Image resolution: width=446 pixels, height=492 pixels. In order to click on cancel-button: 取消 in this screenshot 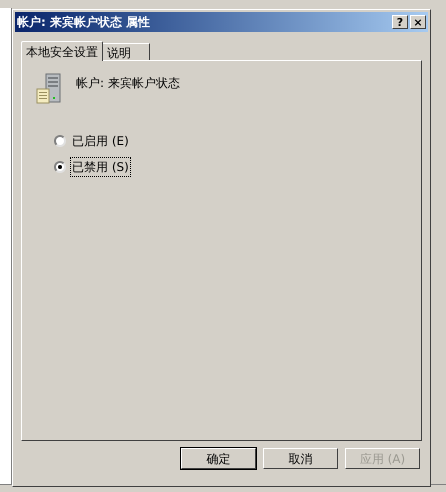, I will do `click(300, 458)`.